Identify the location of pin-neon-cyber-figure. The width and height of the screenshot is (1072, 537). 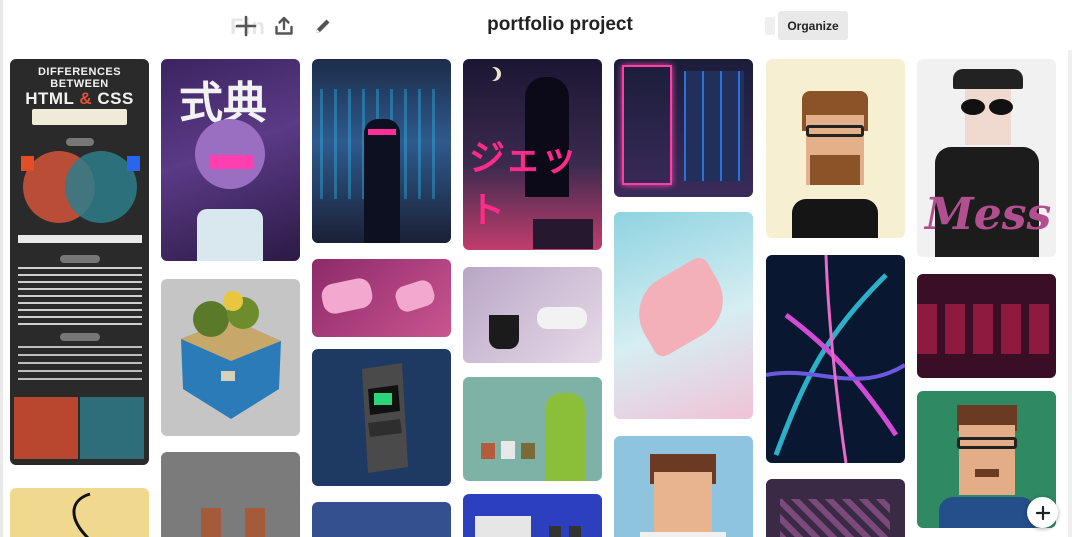
(381, 151).